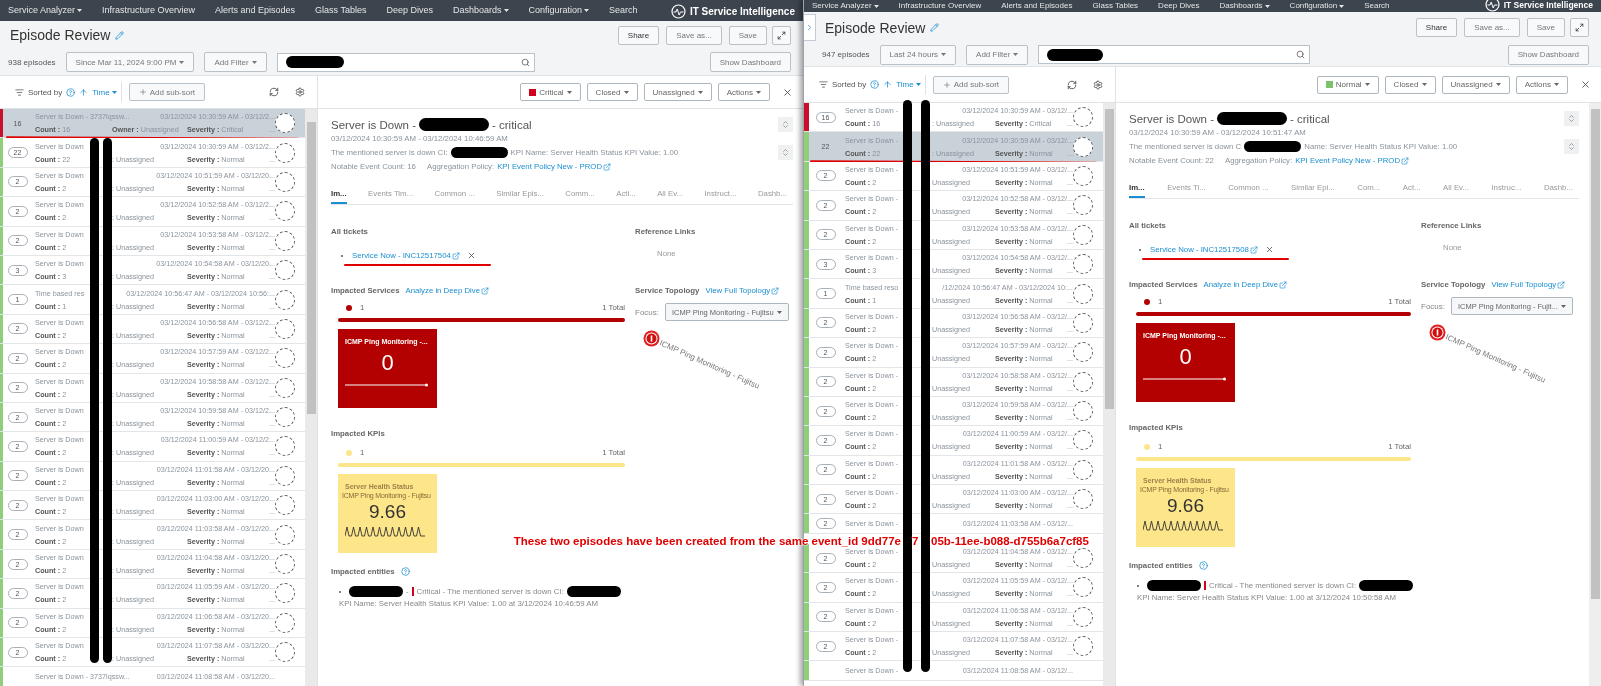  I want to click on expand-panel-button, so click(810, 27).